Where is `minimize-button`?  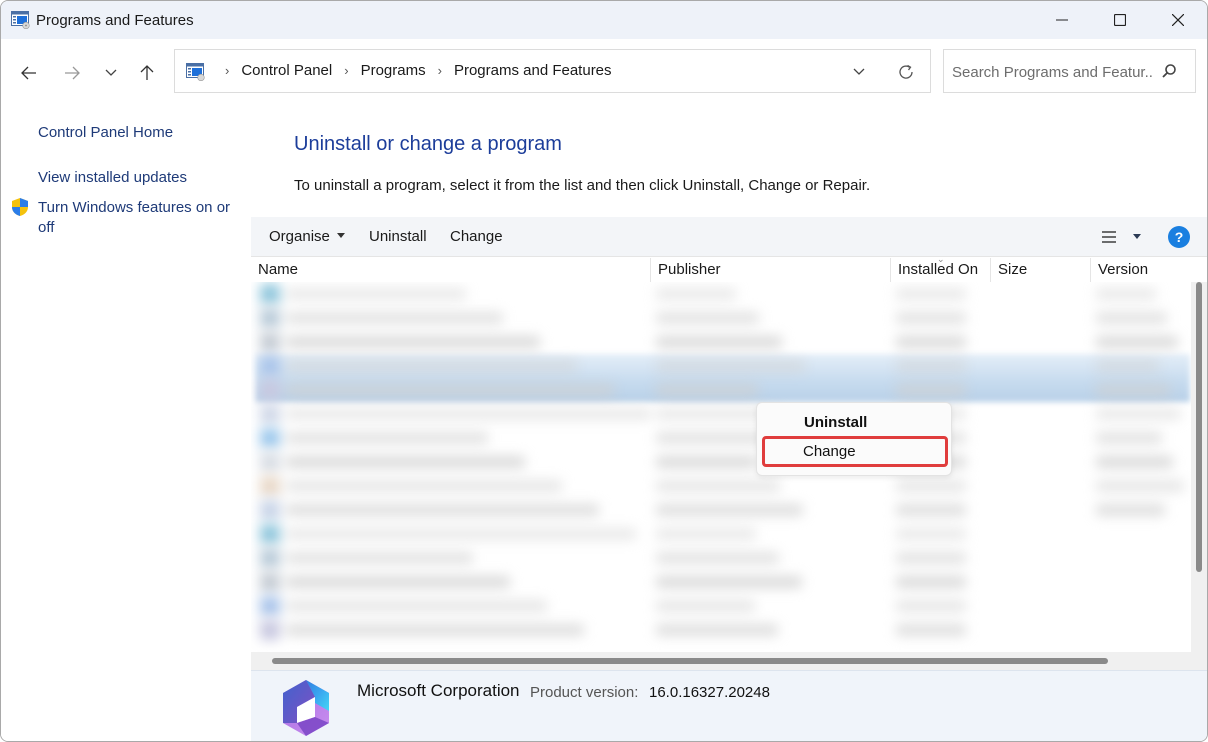 minimize-button is located at coordinates (1062, 20).